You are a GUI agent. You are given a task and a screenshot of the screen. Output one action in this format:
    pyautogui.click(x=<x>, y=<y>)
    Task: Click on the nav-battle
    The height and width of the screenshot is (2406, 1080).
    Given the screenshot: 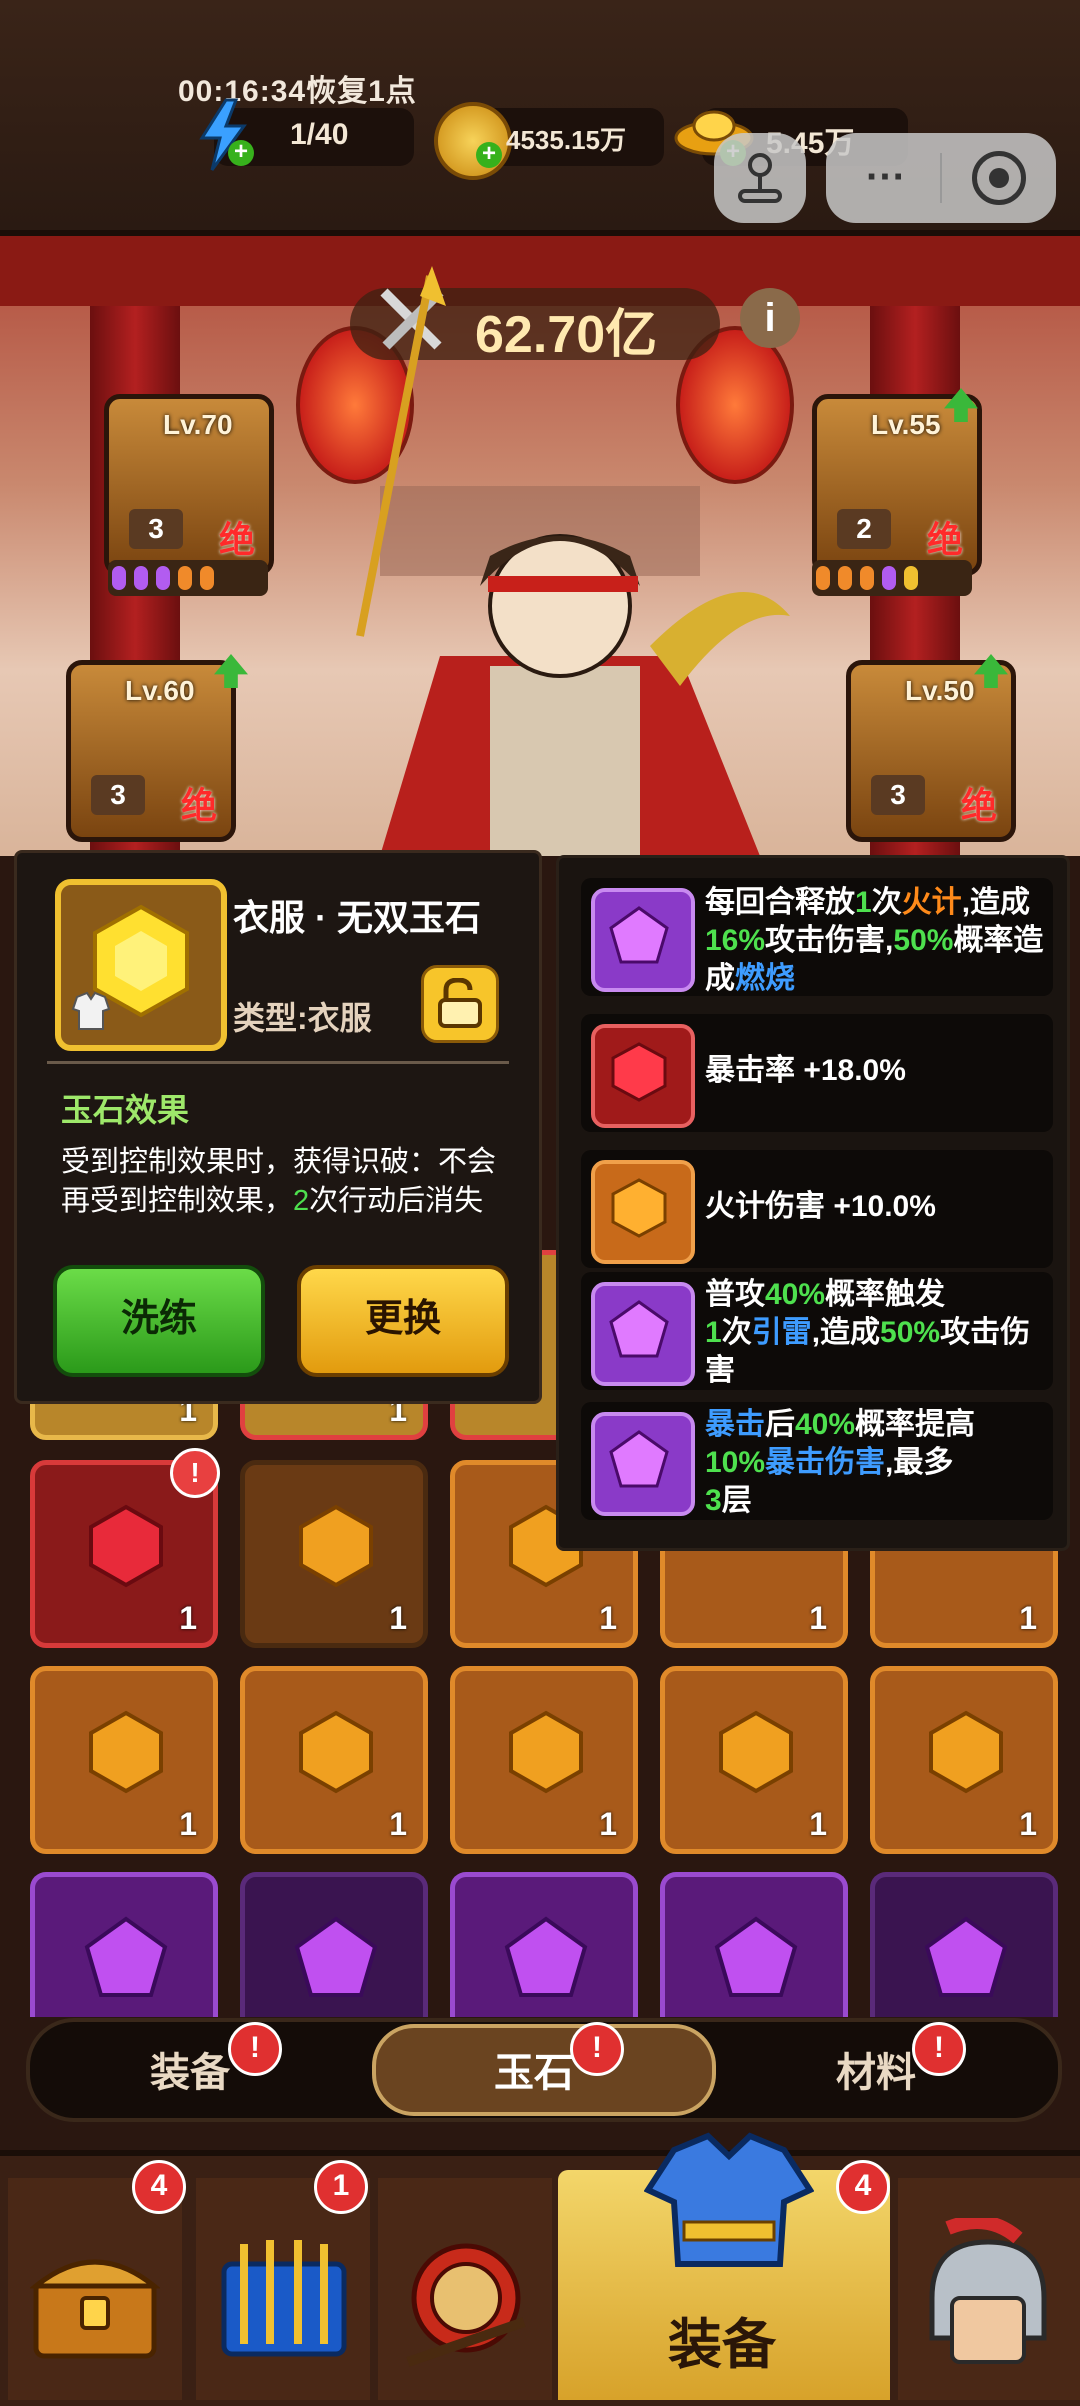 What is the action you would take?
    pyautogui.click(x=465, y=2289)
    